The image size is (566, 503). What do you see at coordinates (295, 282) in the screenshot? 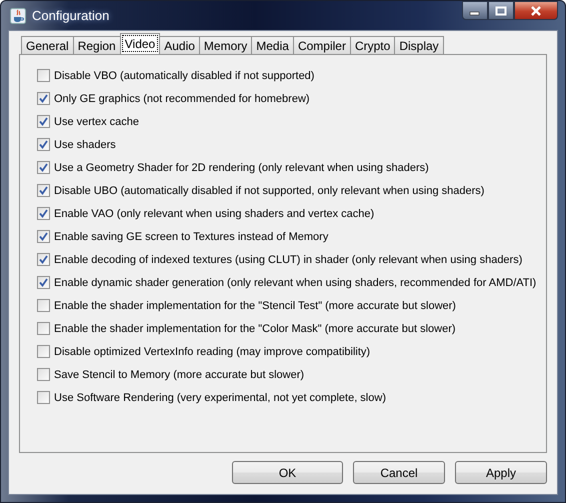
I see `checkbox-label: Enable dynamic shader generation (only relevant when using shaders, recommended for AMD/ATI)` at bounding box center [295, 282].